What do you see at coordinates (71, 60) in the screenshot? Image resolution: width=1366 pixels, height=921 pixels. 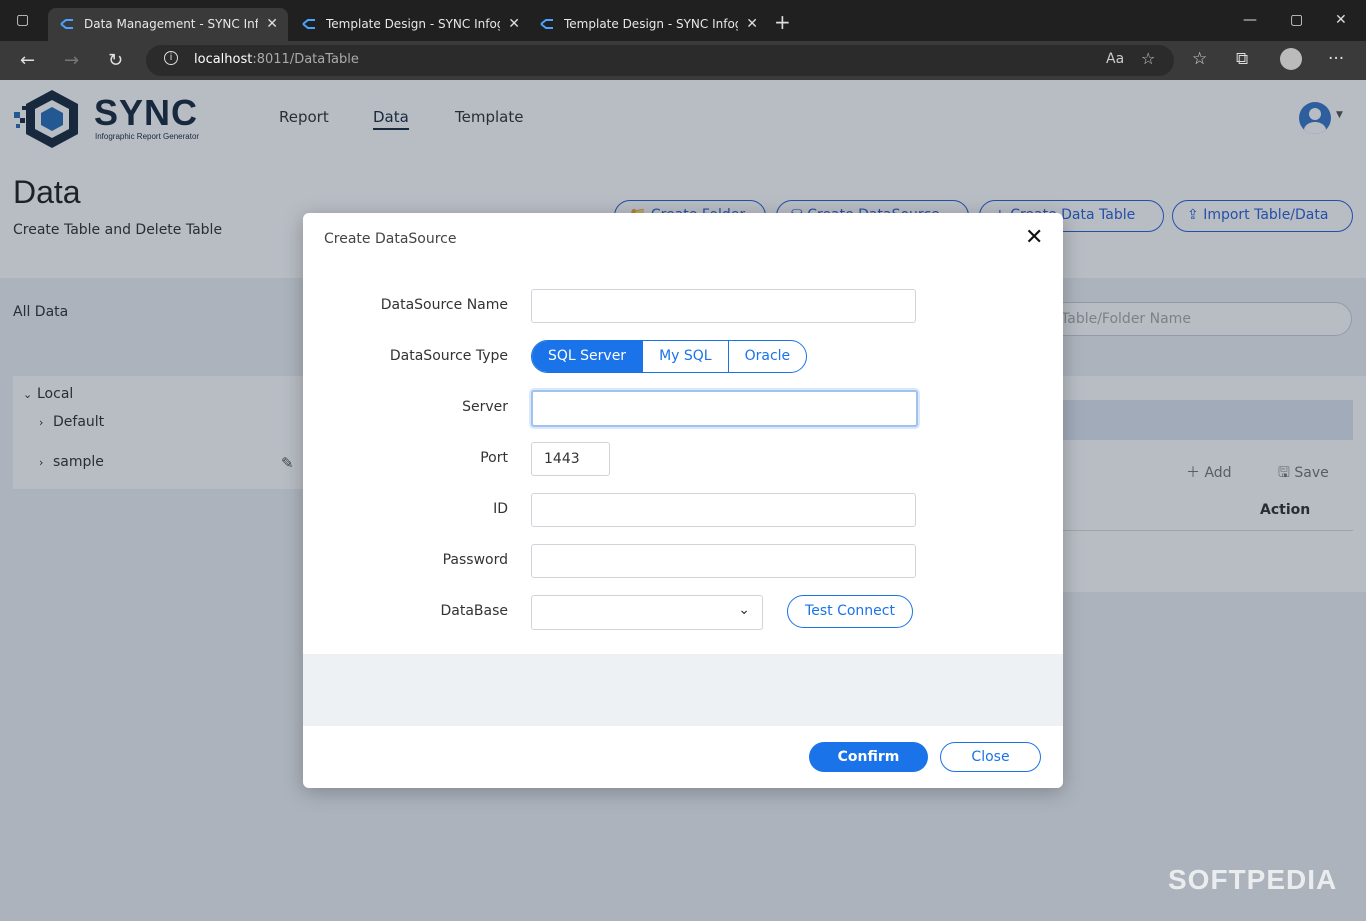 I see `forward-icon: →` at bounding box center [71, 60].